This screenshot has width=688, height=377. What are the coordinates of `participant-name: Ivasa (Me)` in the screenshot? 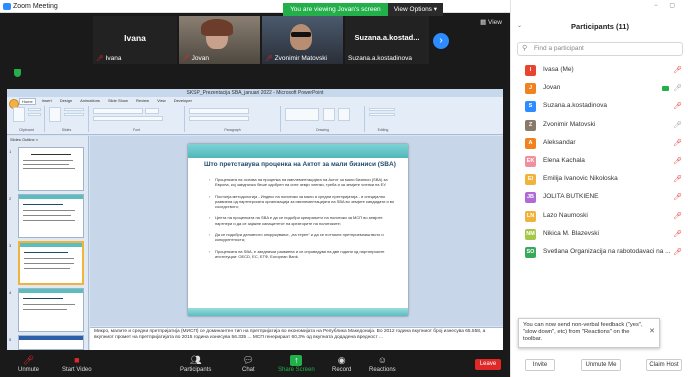 It's located at (558, 69).